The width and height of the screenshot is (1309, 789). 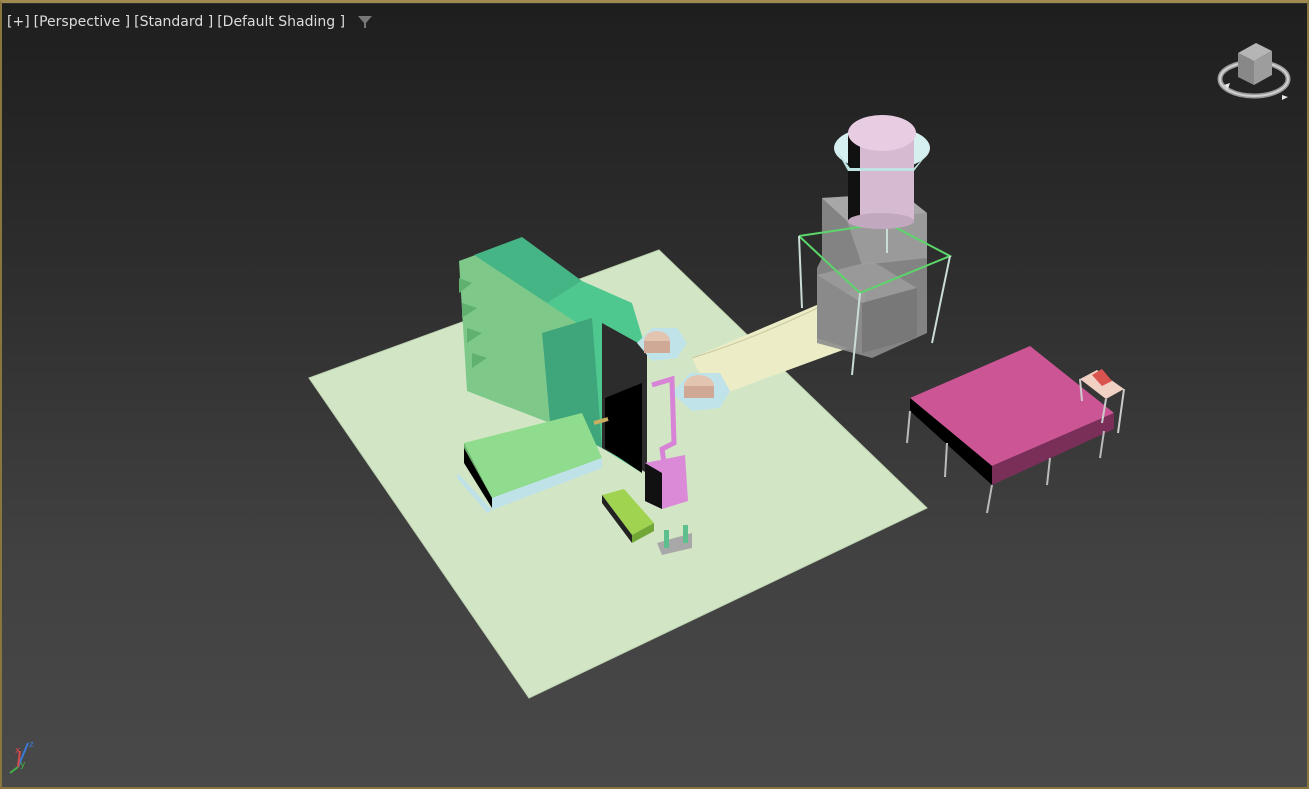 What do you see at coordinates (875, 245) in the screenshot?
I see `tower-structure` at bounding box center [875, 245].